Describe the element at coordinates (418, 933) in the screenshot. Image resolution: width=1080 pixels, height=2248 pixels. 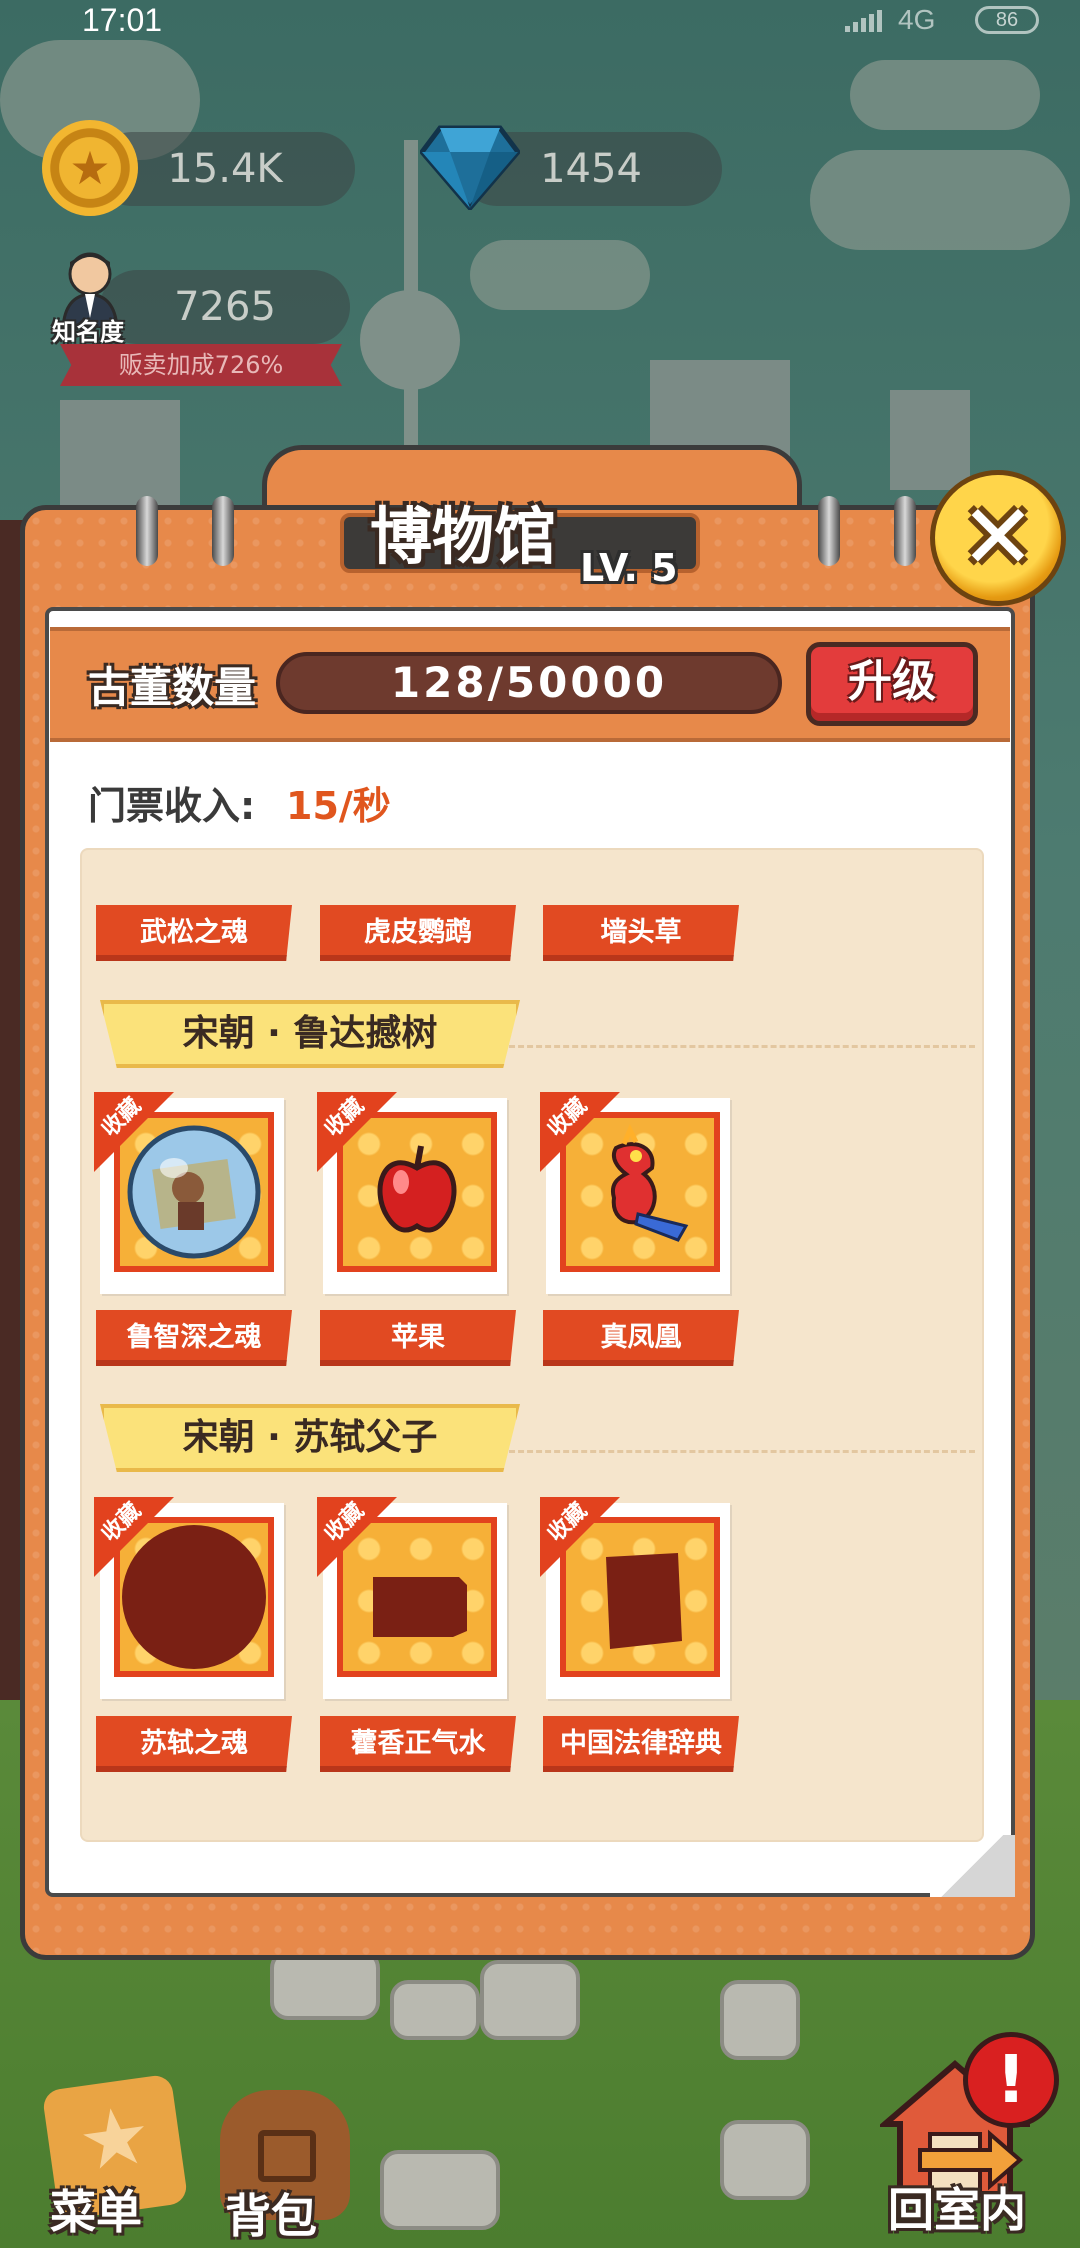
I see `item-name: 虎皮鹦鹉` at that location.